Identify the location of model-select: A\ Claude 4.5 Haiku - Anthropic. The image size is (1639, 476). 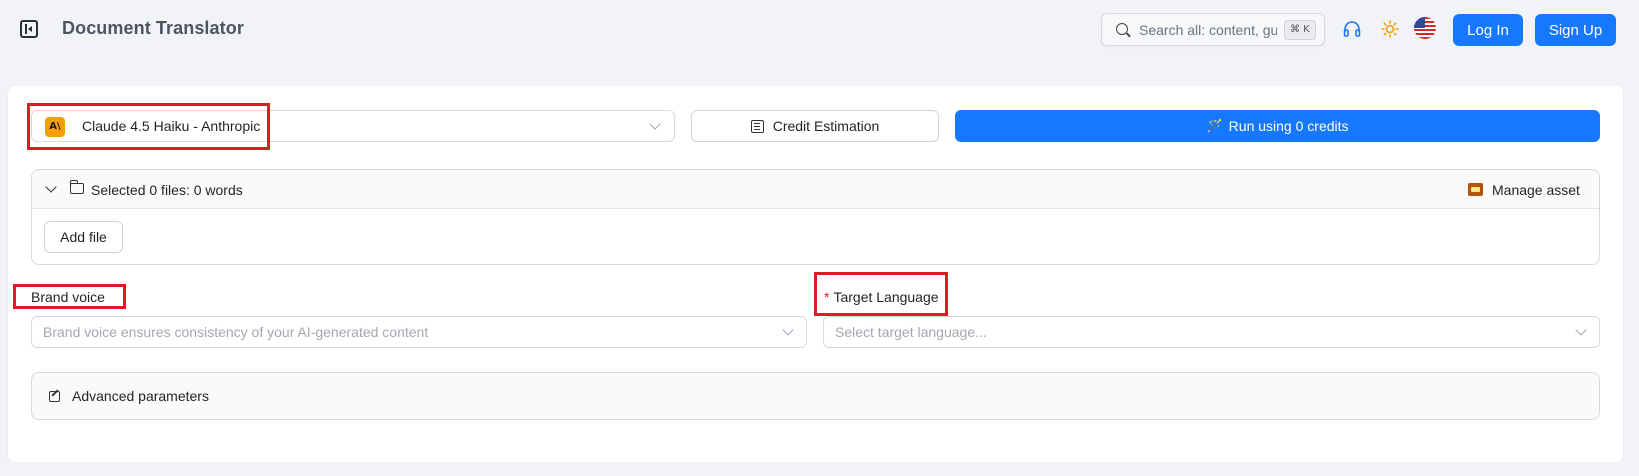
(353, 126).